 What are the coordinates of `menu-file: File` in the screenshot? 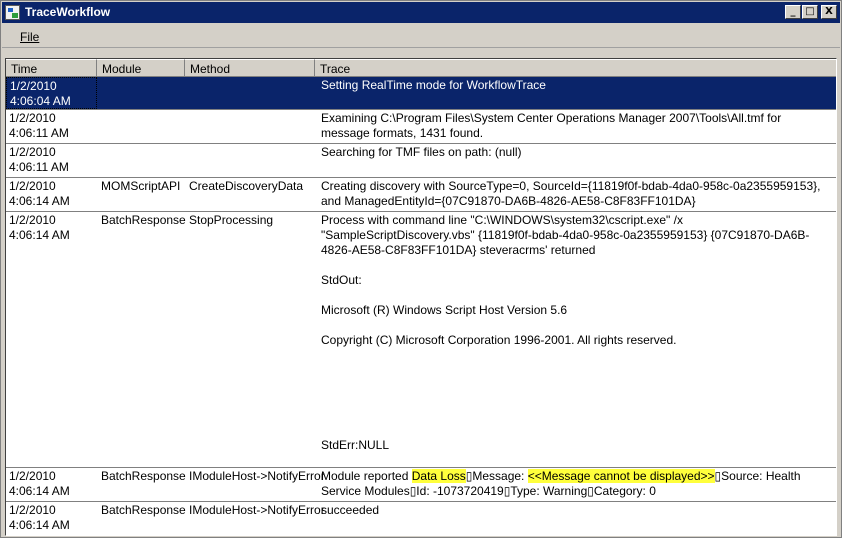 It's located at (29, 37).